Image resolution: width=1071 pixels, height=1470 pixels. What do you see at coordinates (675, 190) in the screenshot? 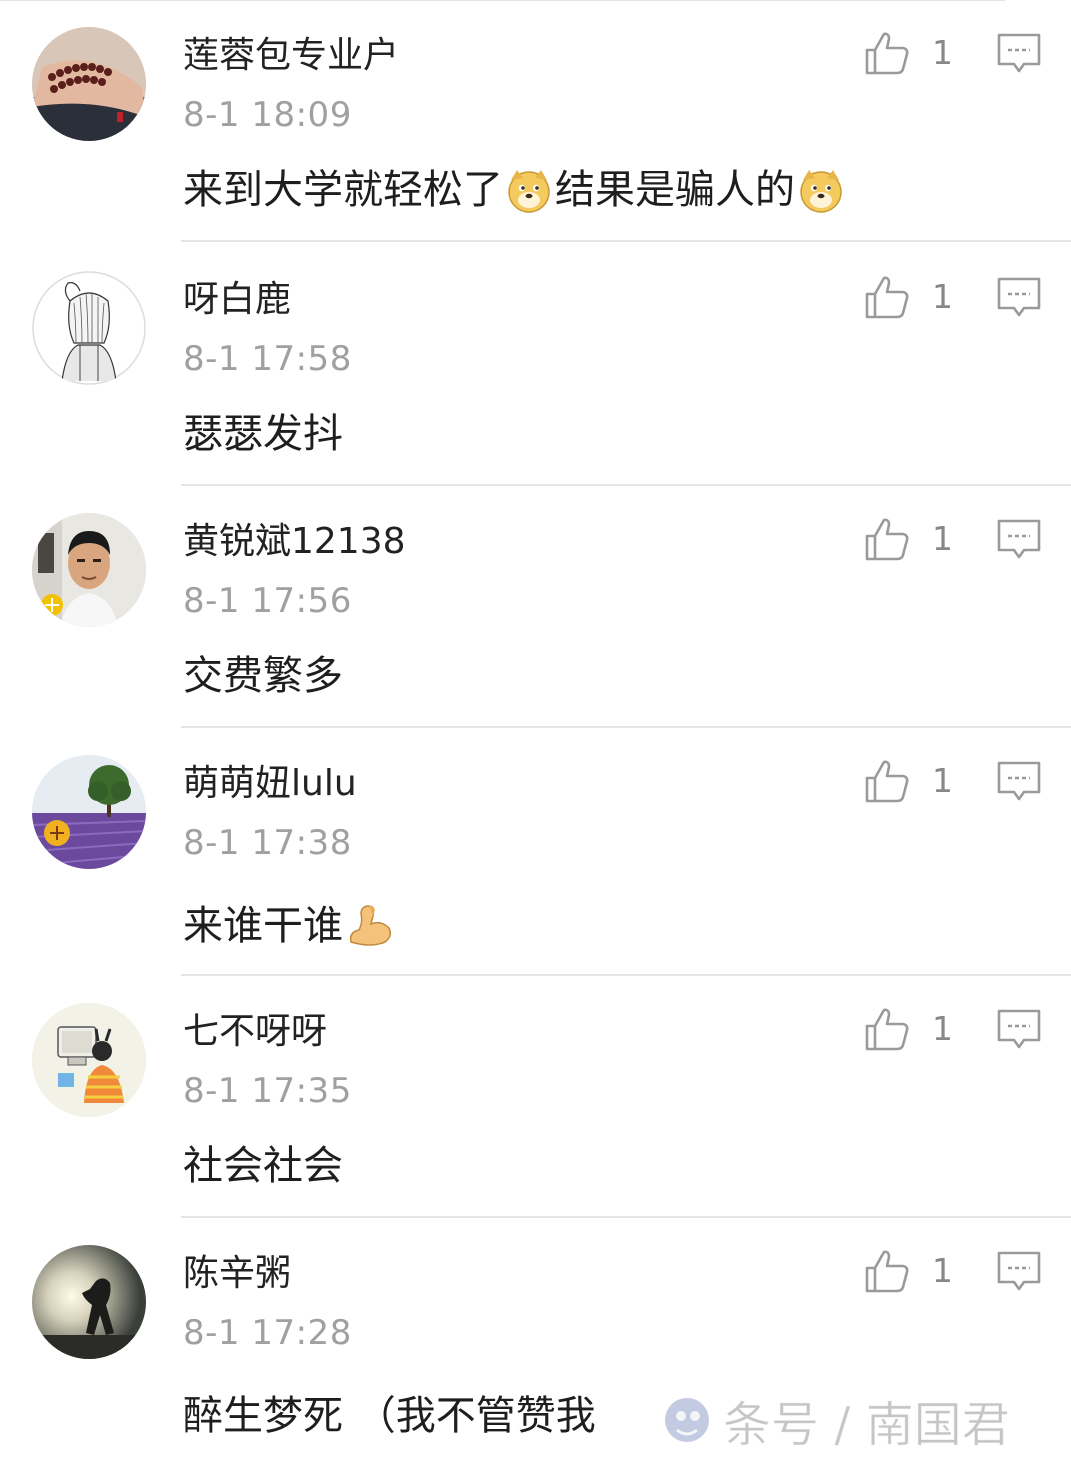
I see `content-text: 结果是骗人的` at bounding box center [675, 190].